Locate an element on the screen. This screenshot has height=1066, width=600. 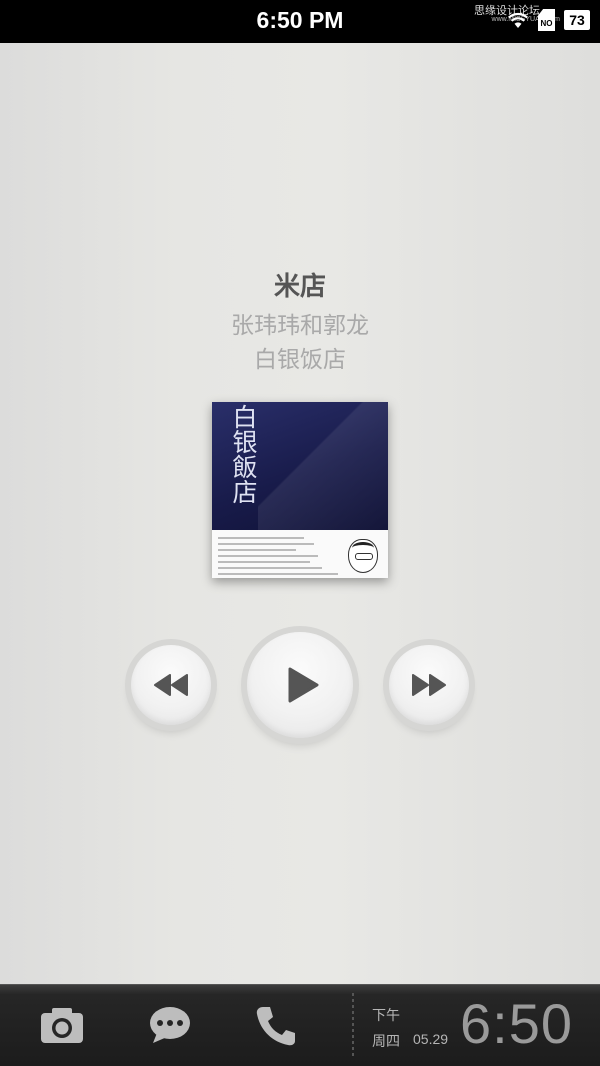
clock-date: 05.29 is located at coordinates (431, 1039).